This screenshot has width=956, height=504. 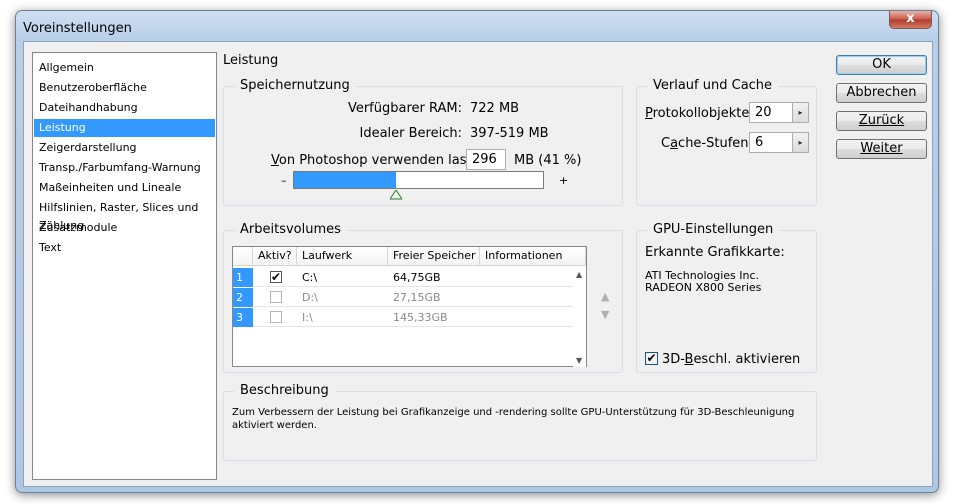 I want to click on row-number: 1, so click(x=243, y=277).